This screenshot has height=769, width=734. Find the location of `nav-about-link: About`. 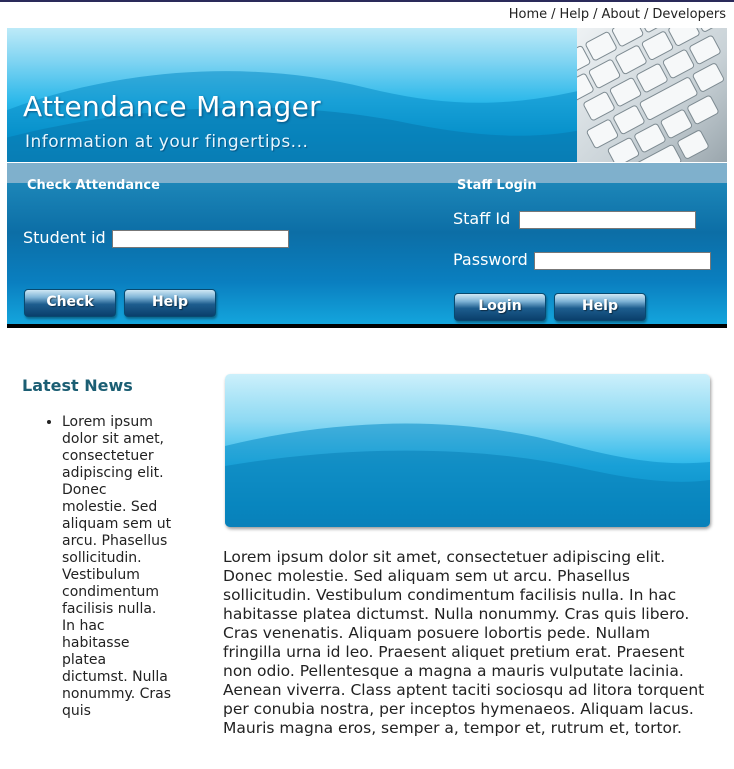

nav-about-link: About is located at coordinates (621, 14).